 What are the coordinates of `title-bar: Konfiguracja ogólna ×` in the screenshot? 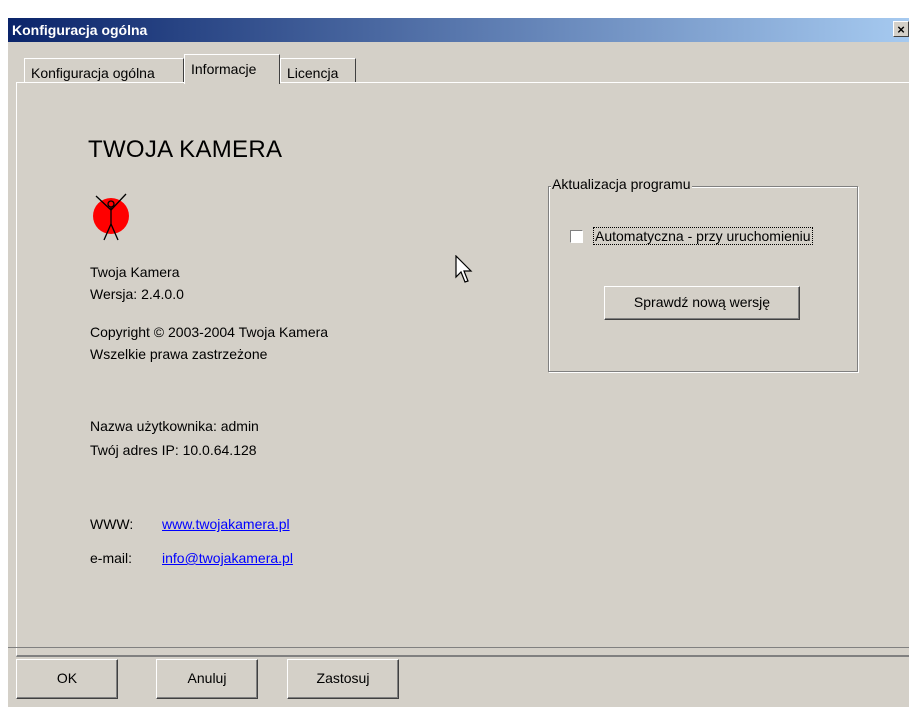 It's located at (458, 30).